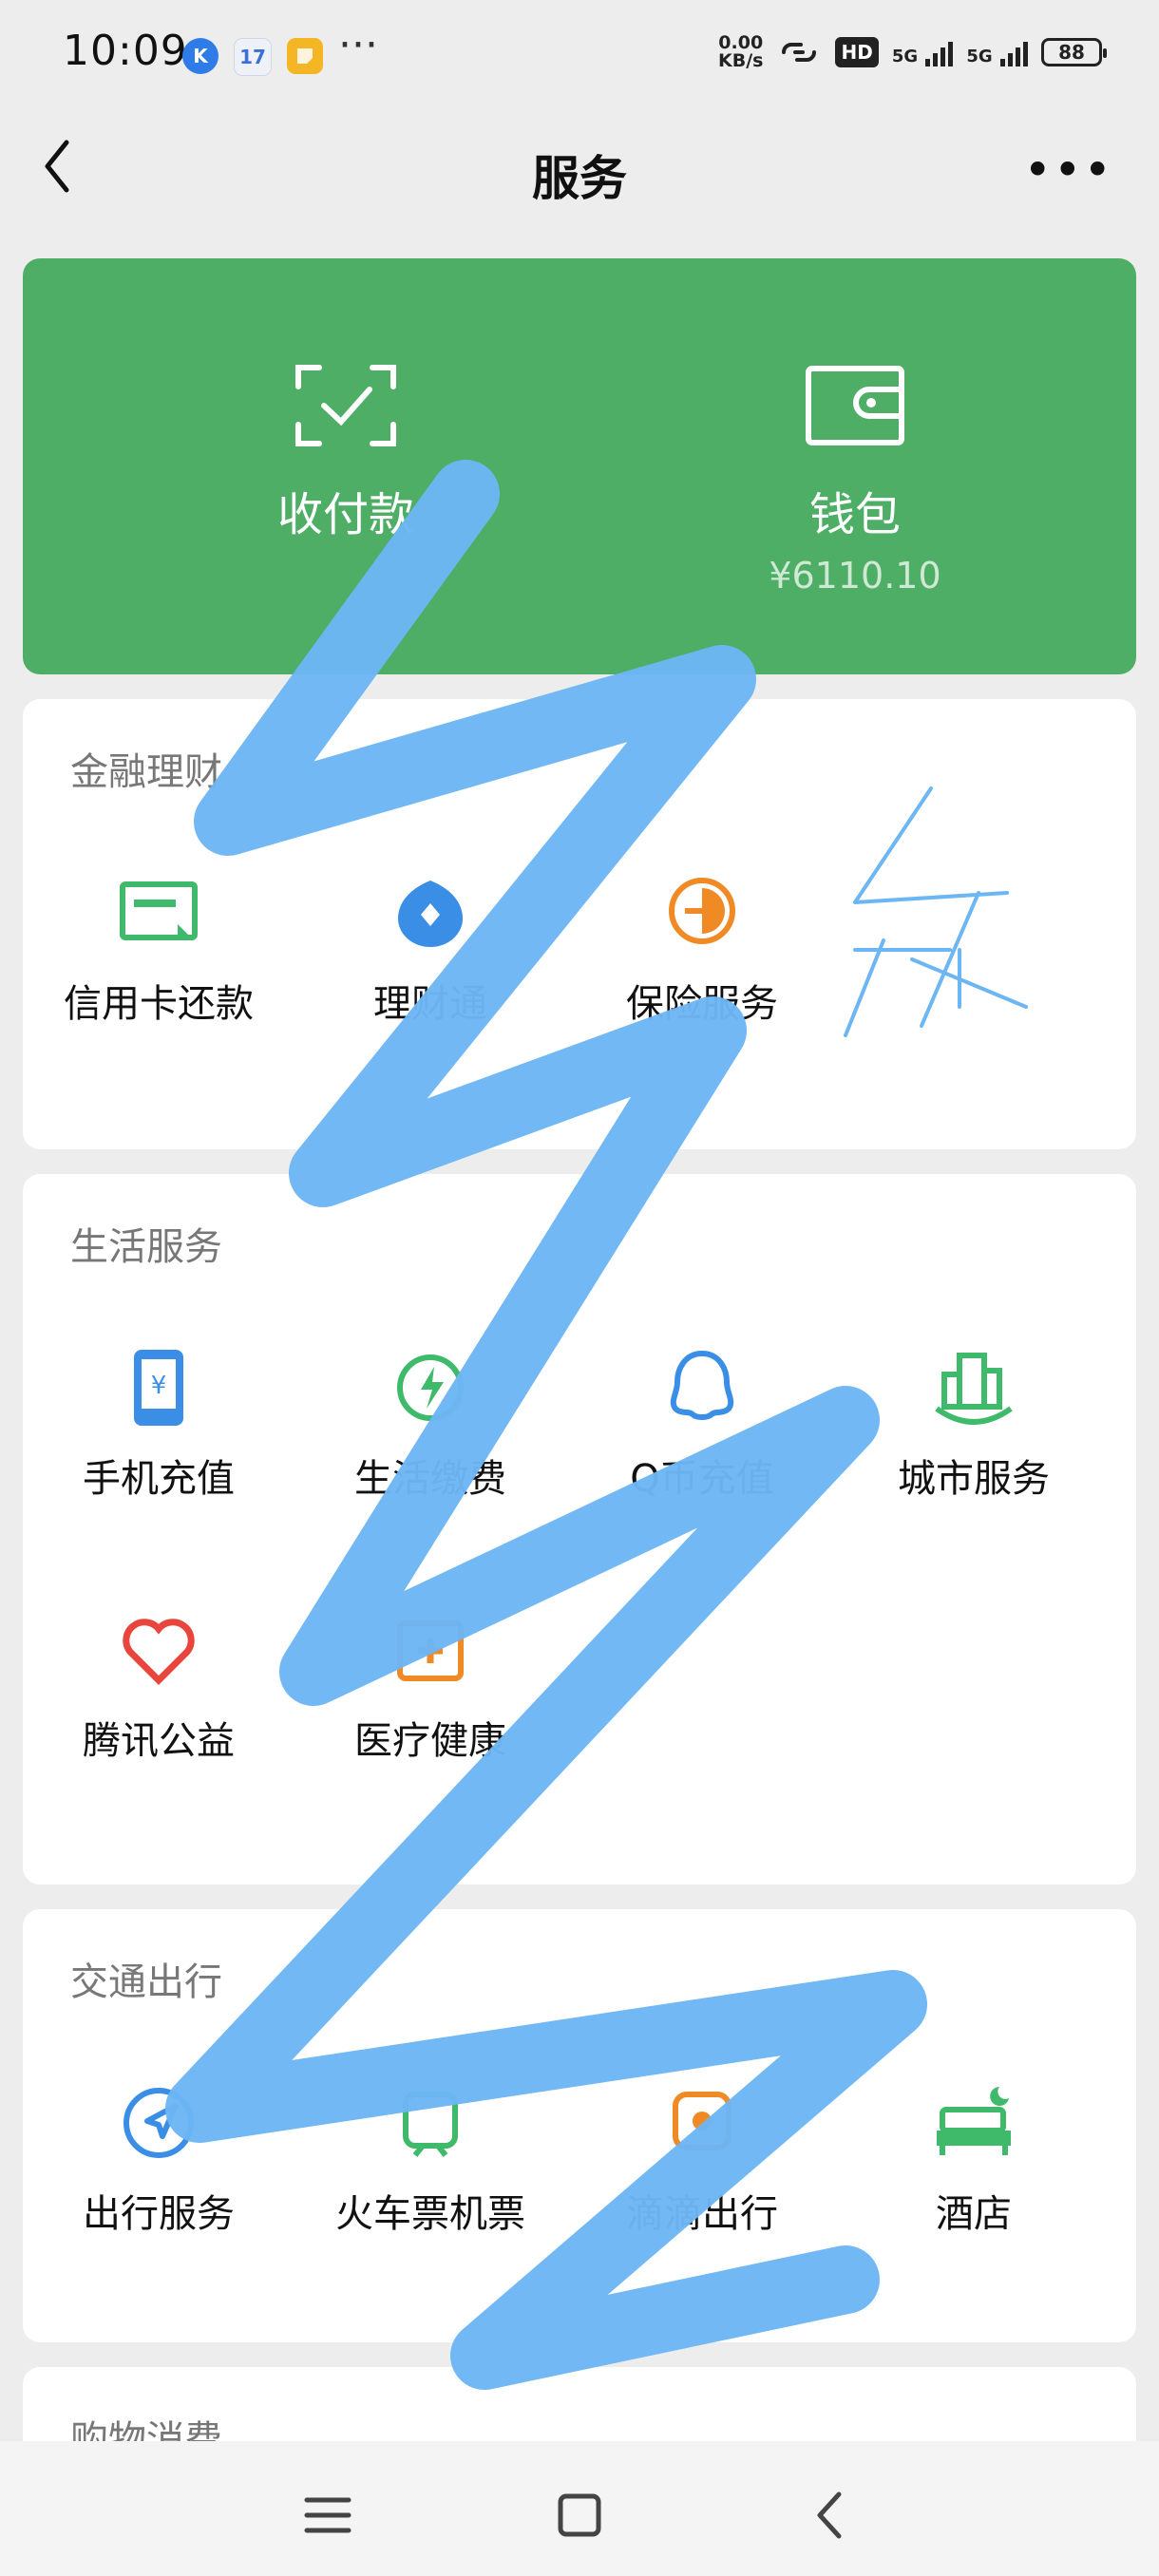  I want to click on link-icon, so click(799, 52).